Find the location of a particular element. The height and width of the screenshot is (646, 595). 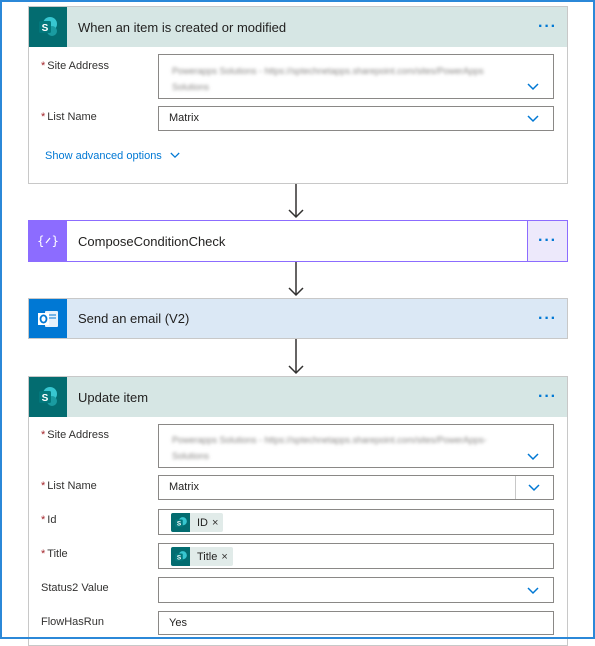

compose-title: ComposeConditionCheck is located at coordinates (152, 241).